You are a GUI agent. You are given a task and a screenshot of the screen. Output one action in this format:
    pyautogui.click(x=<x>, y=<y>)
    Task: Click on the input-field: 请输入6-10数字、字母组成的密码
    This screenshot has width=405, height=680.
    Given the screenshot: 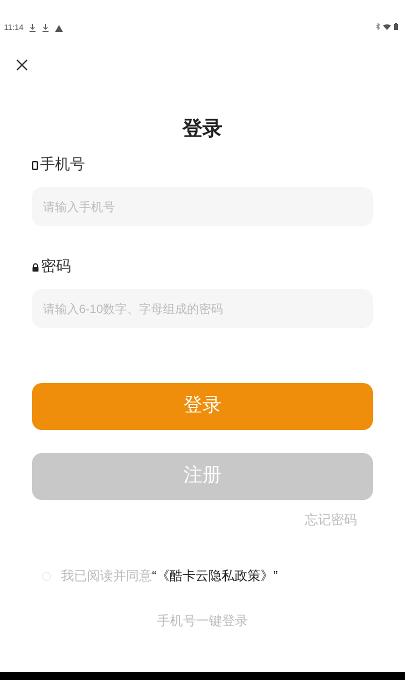 What is the action you would take?
    pyautogui.click(x=202, y=308)
    